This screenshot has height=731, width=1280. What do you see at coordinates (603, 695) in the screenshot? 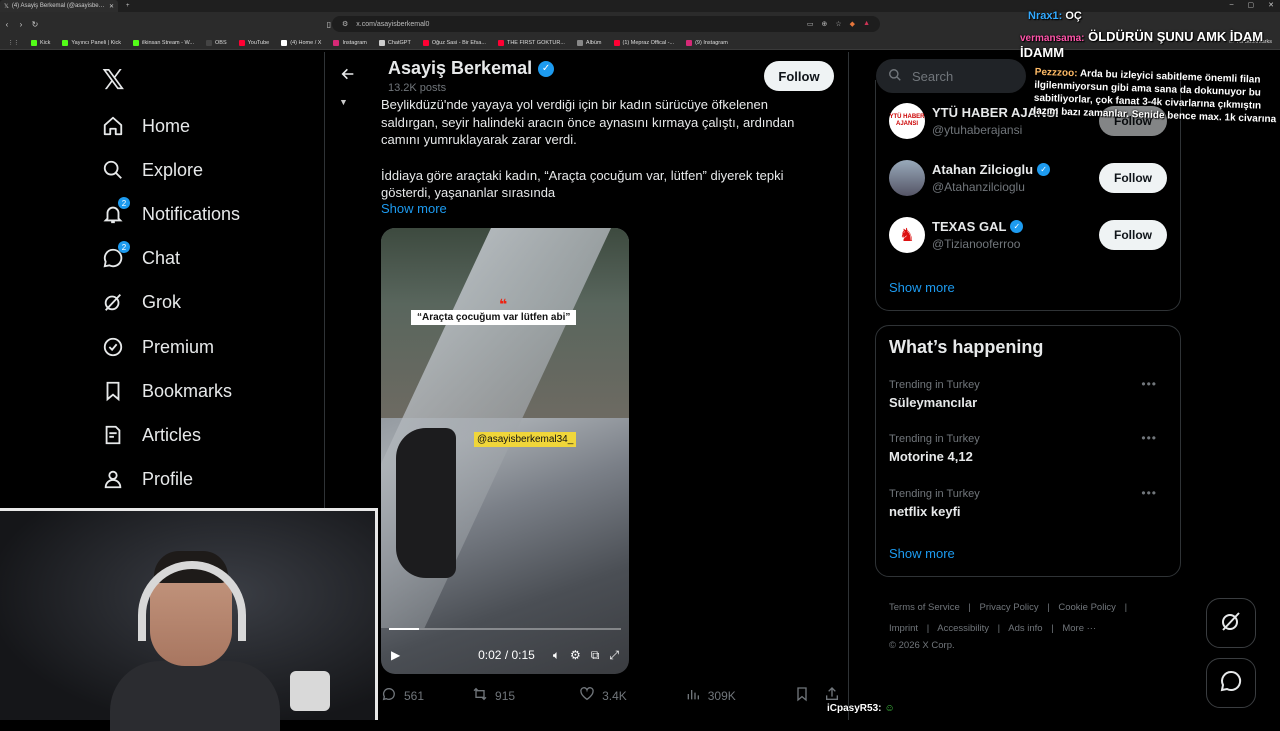
I see `like-button: 3.4K` at bounding box center [603, 695].